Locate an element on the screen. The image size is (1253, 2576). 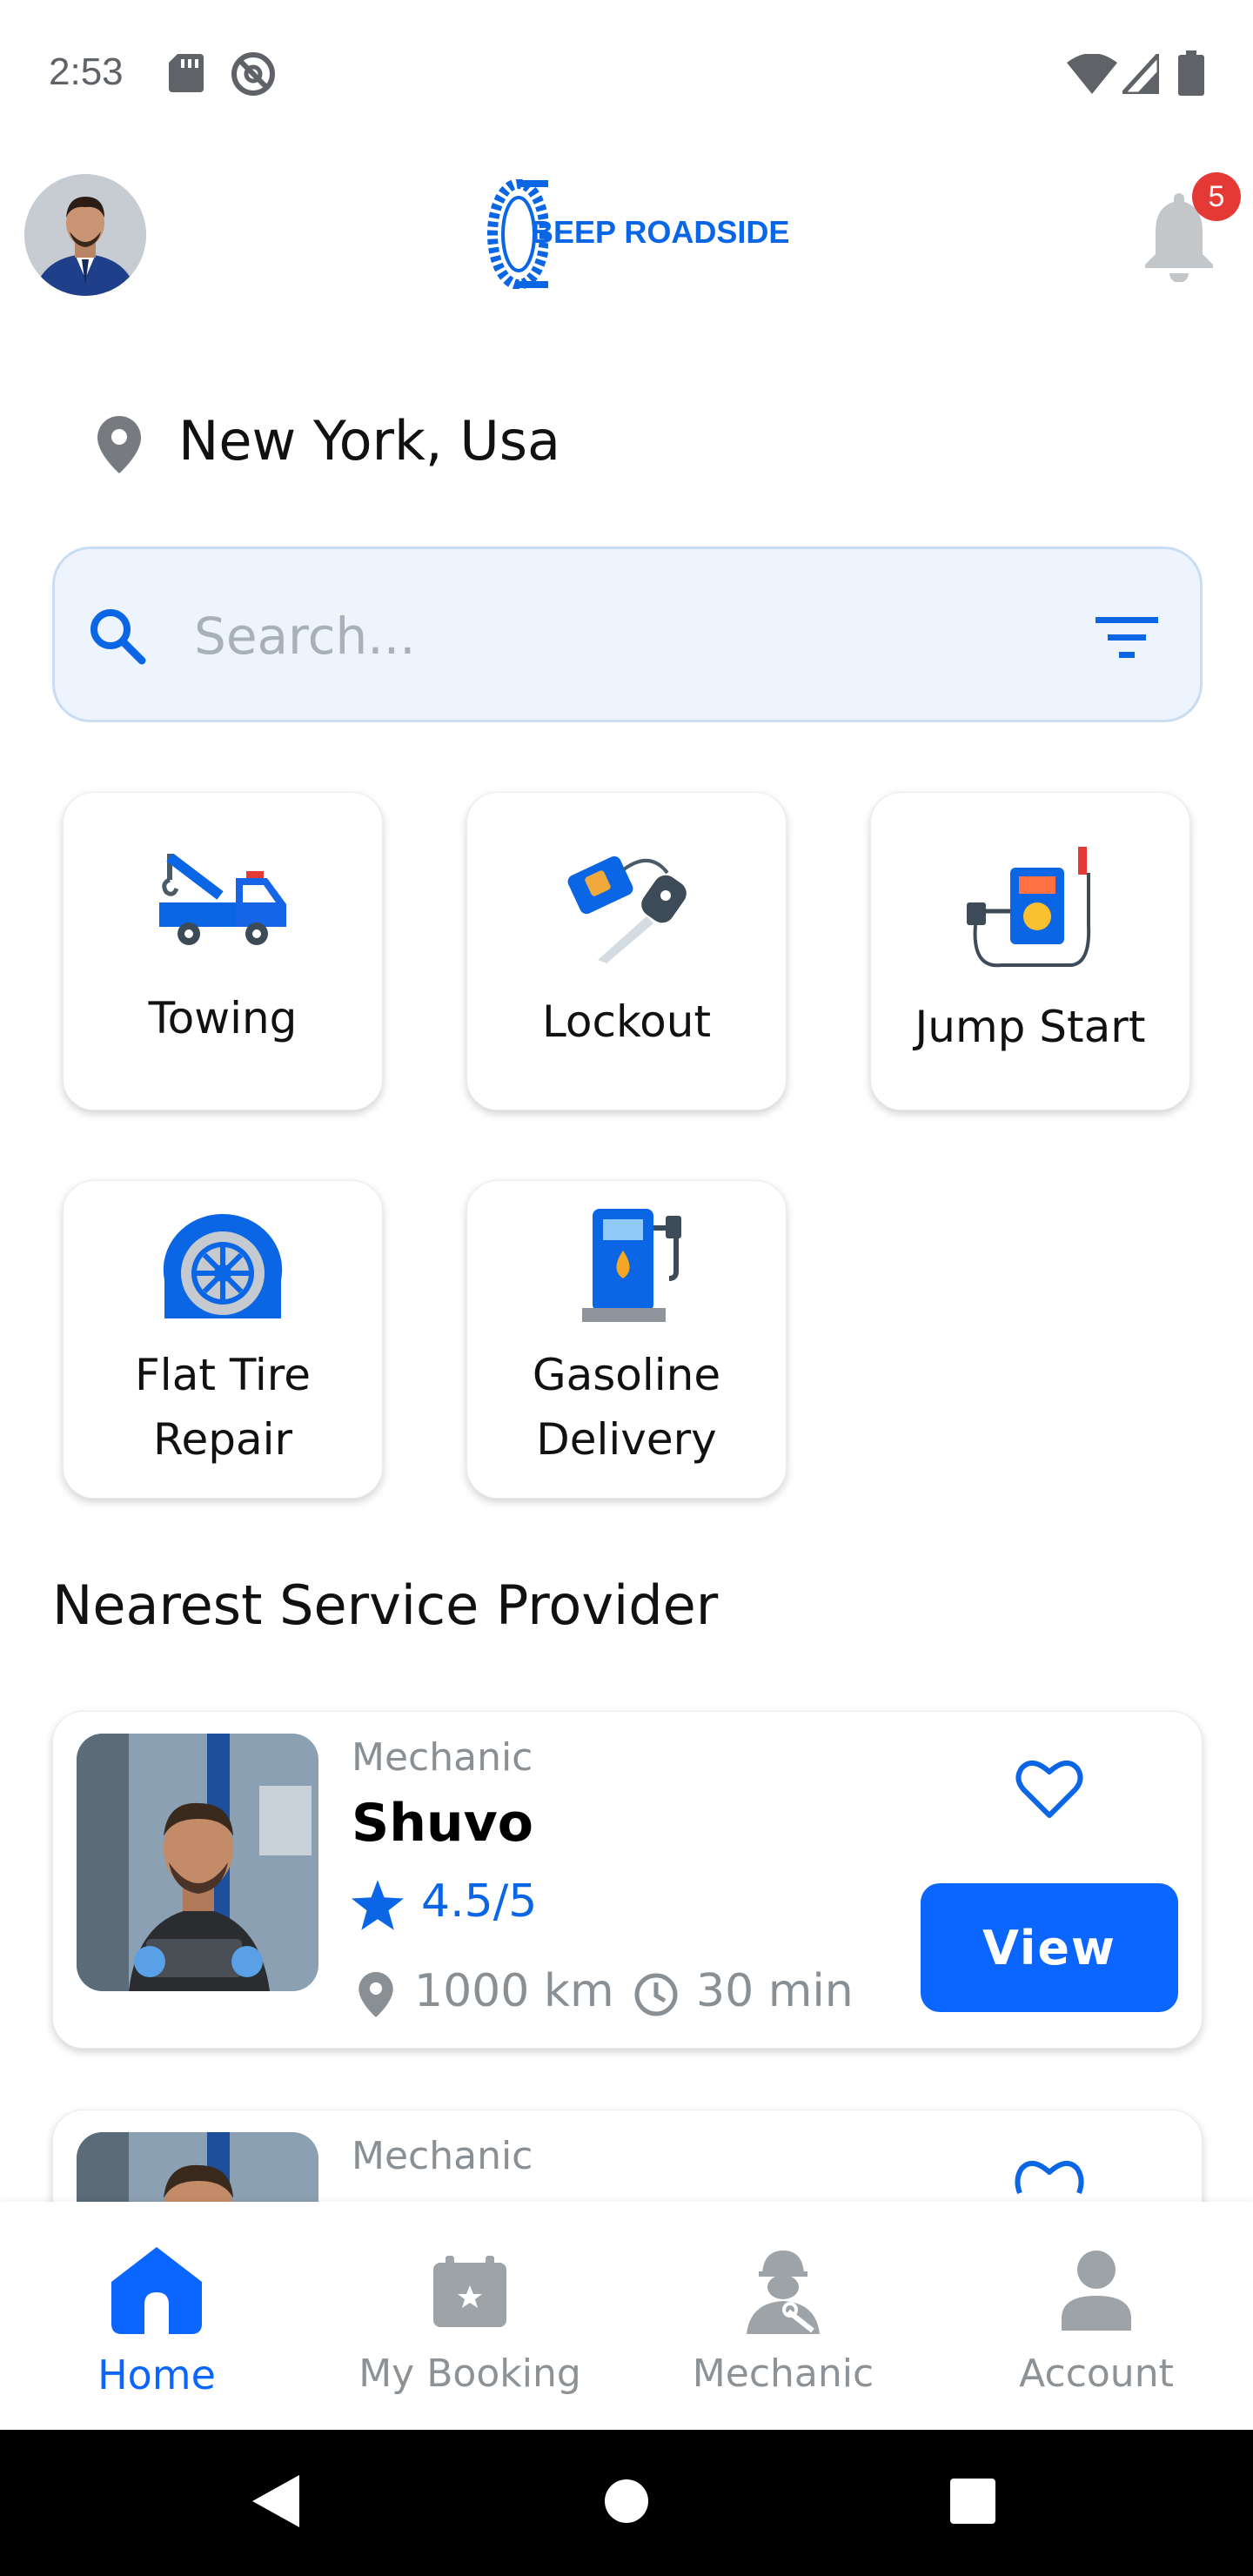
logo-text: BEEP ROADSIDE is located at coordinates (660, 232).